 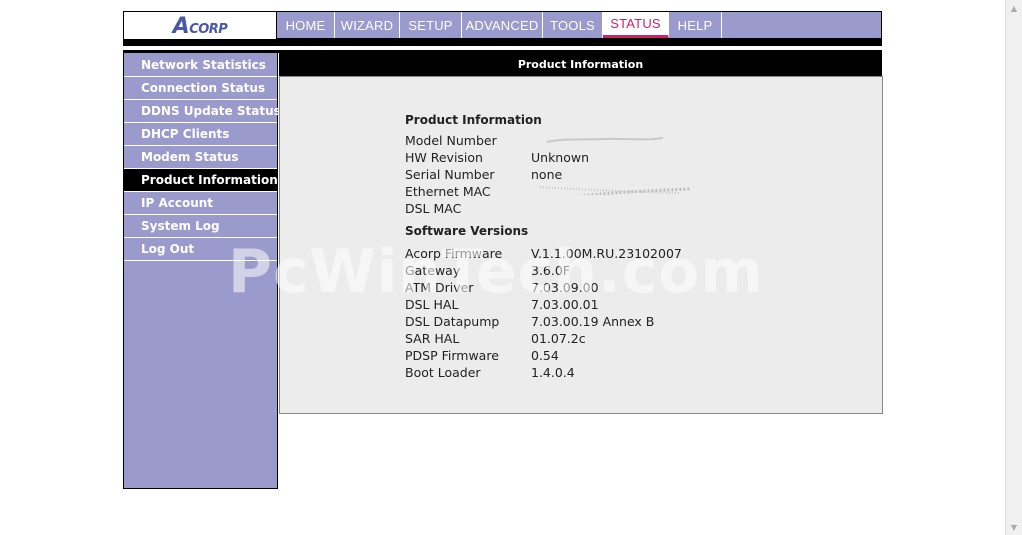 I want to click on logo-initial: A, so click(x=181, y=26).